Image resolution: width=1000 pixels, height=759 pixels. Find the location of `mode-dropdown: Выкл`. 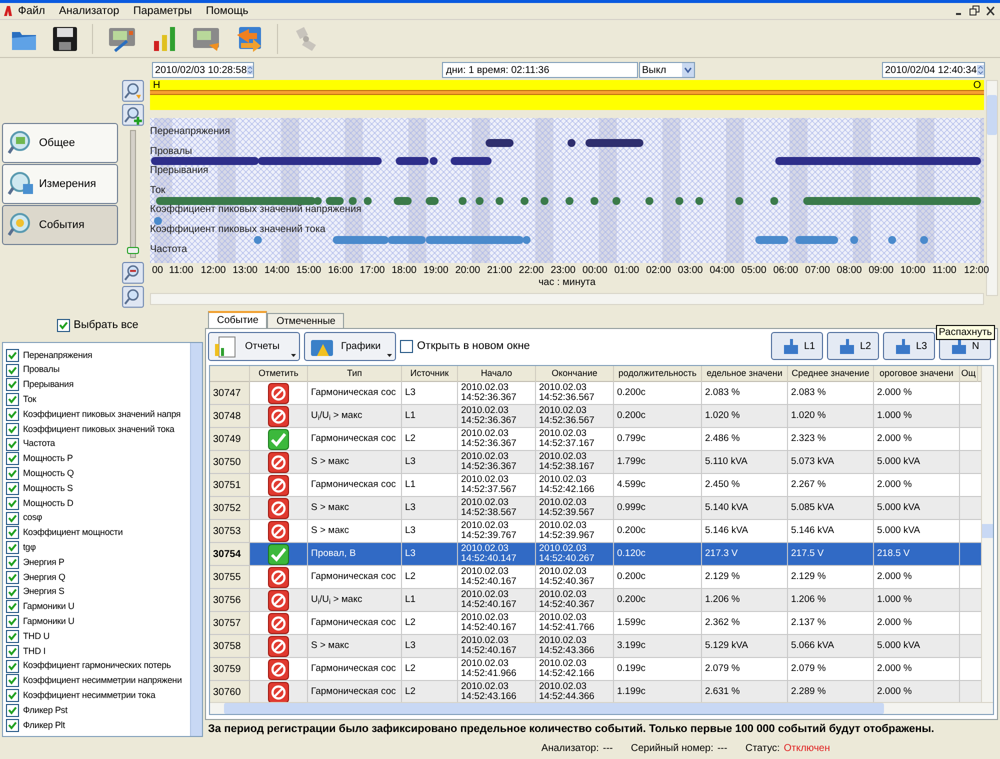

mode-dropdown: Выкл is located at coordinates (667, 70).